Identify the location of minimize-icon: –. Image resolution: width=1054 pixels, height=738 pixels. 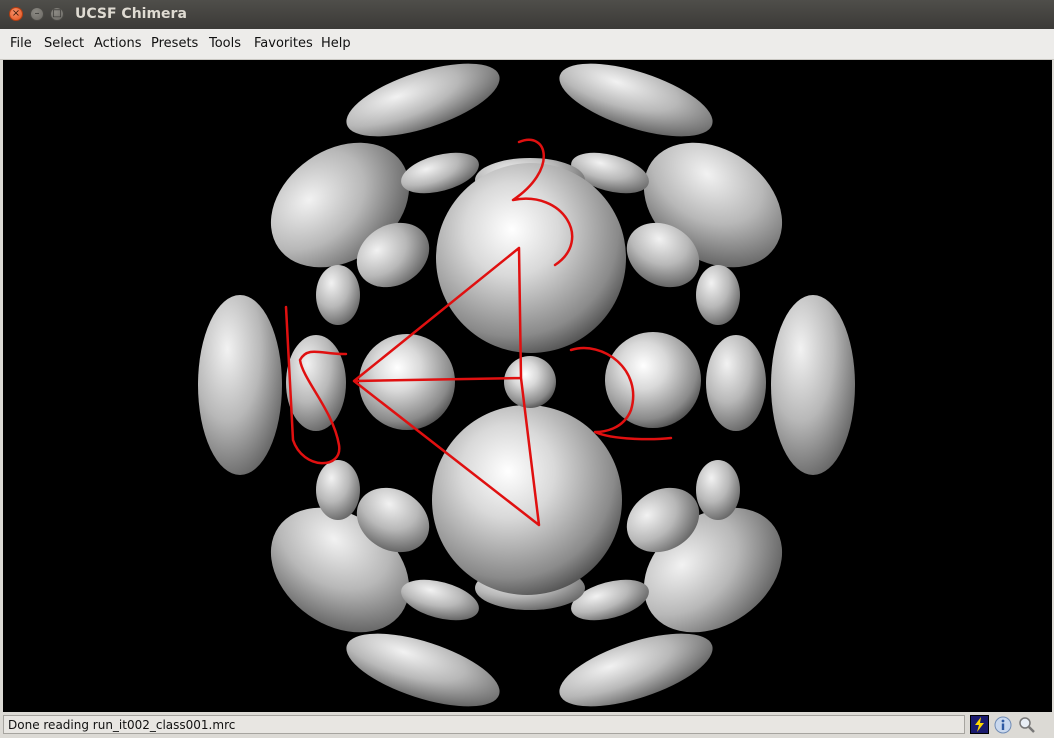
(37, 13).